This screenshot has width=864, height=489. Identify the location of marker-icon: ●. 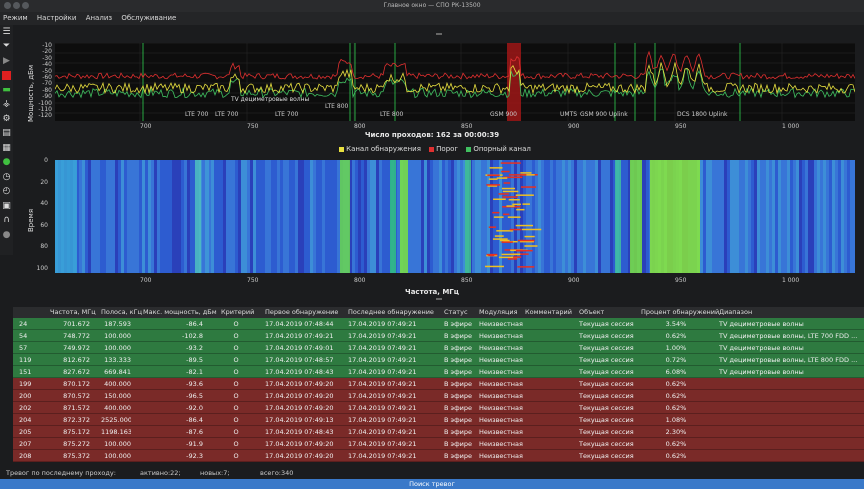
(6, 162).